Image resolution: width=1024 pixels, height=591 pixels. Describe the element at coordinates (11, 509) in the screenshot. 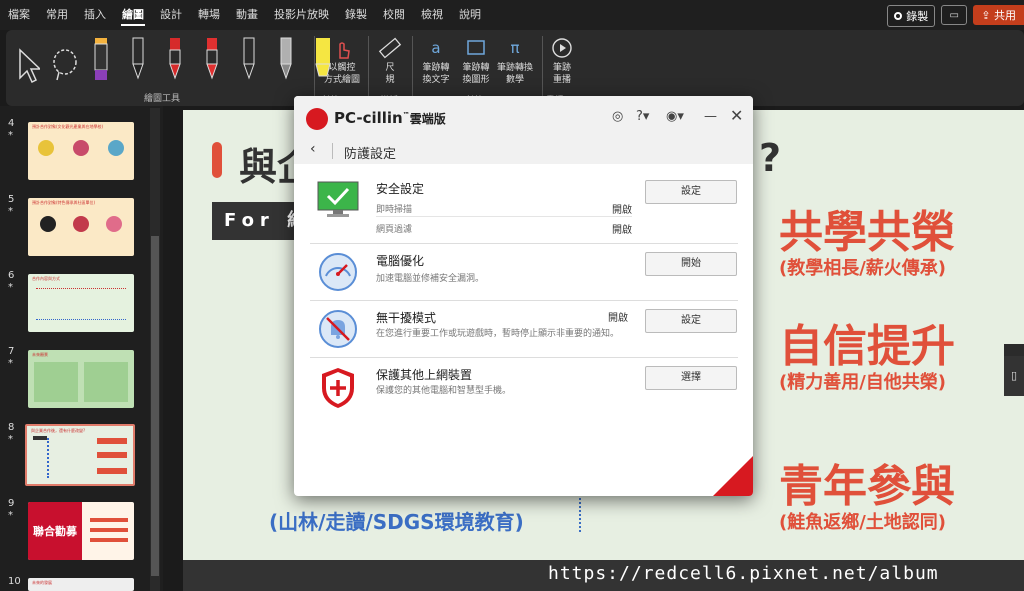

I see `slide-number-9: 9 *` at that location.